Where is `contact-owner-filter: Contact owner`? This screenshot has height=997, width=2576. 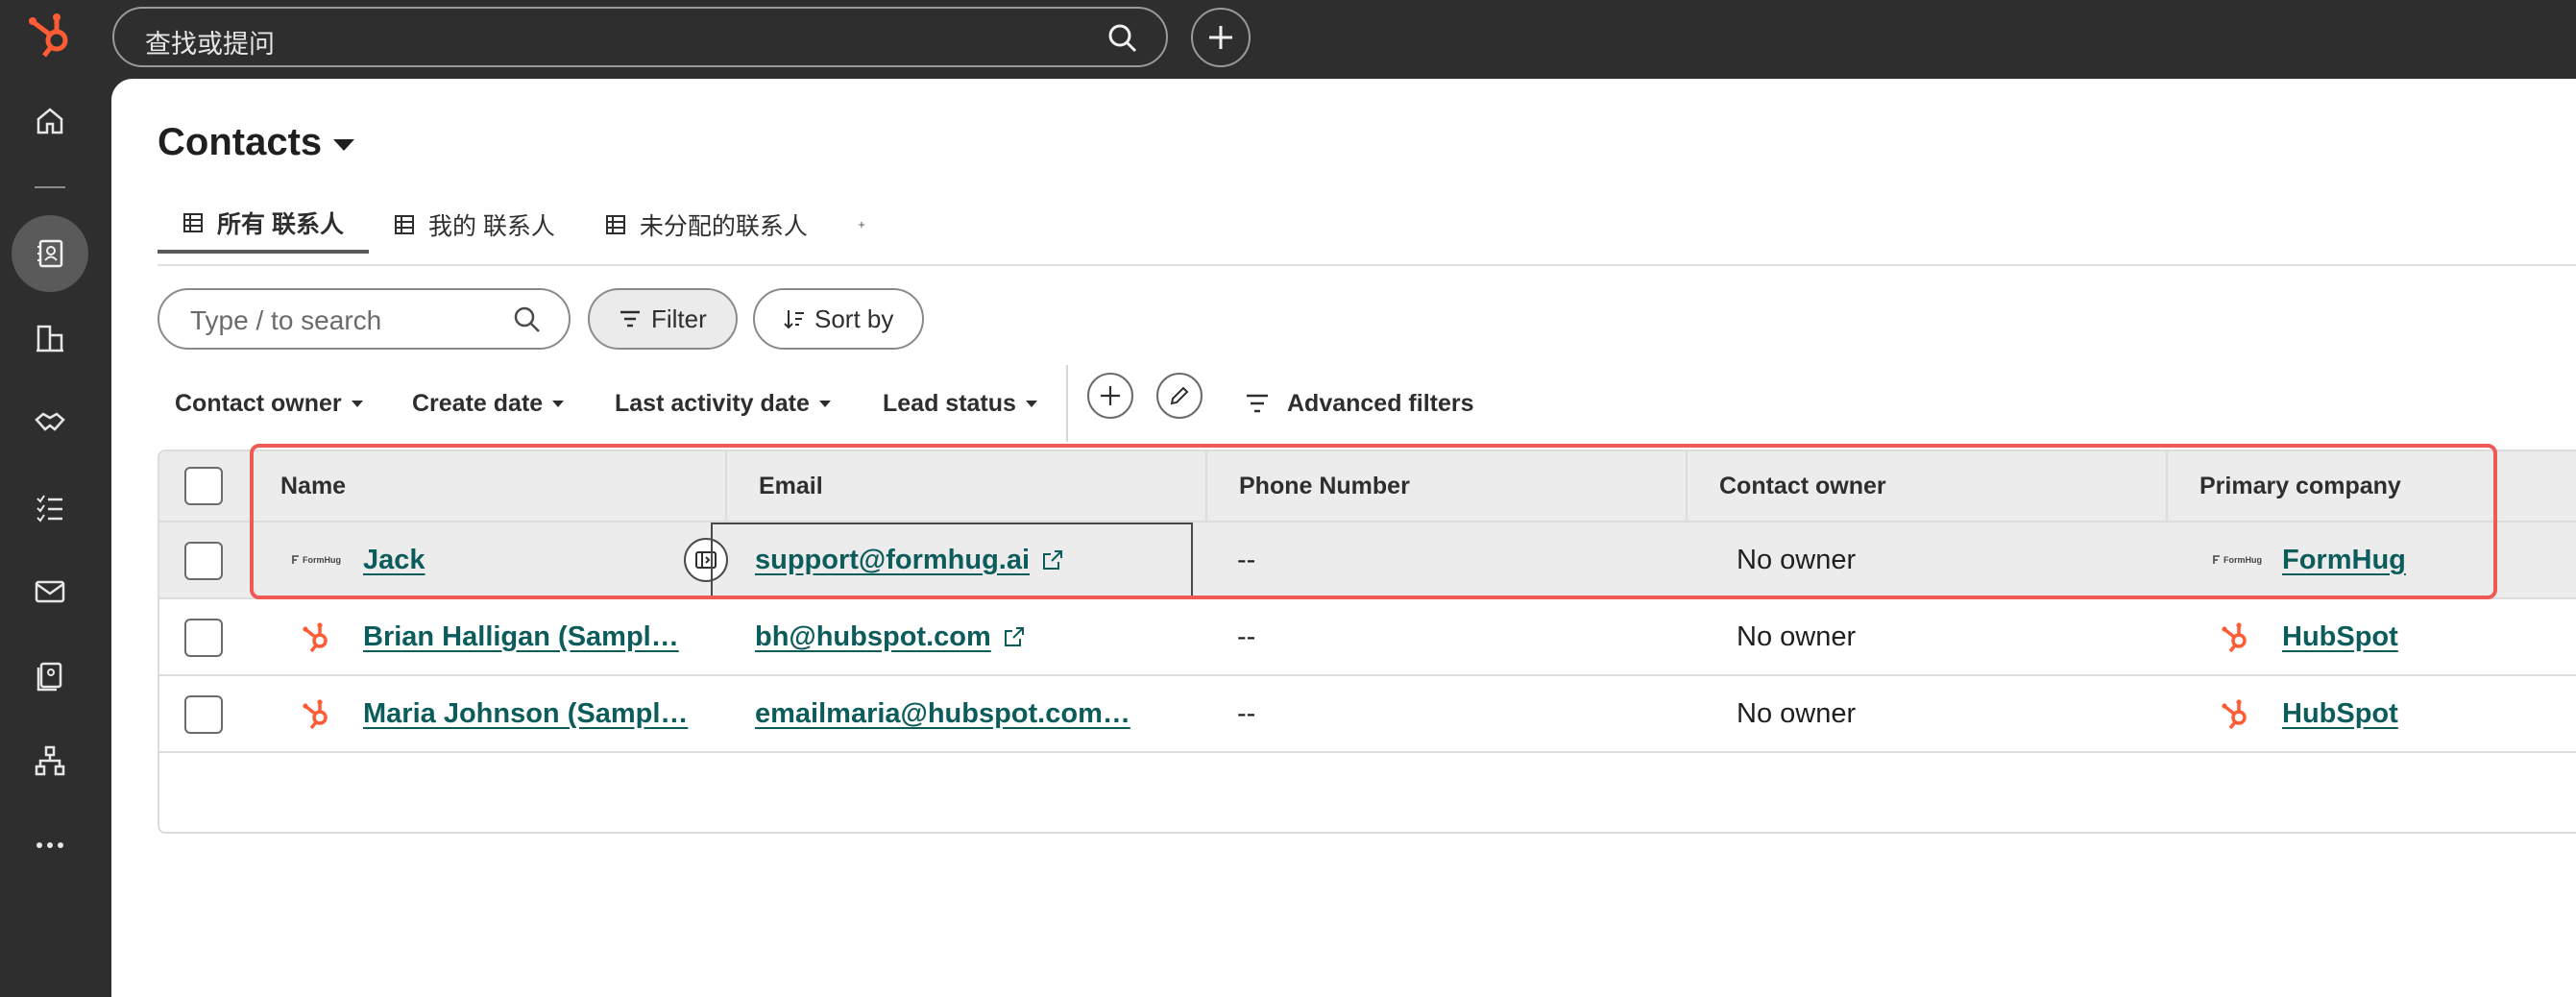
contact-owner-filter: Contact owner is located at coordinates (269, 403).